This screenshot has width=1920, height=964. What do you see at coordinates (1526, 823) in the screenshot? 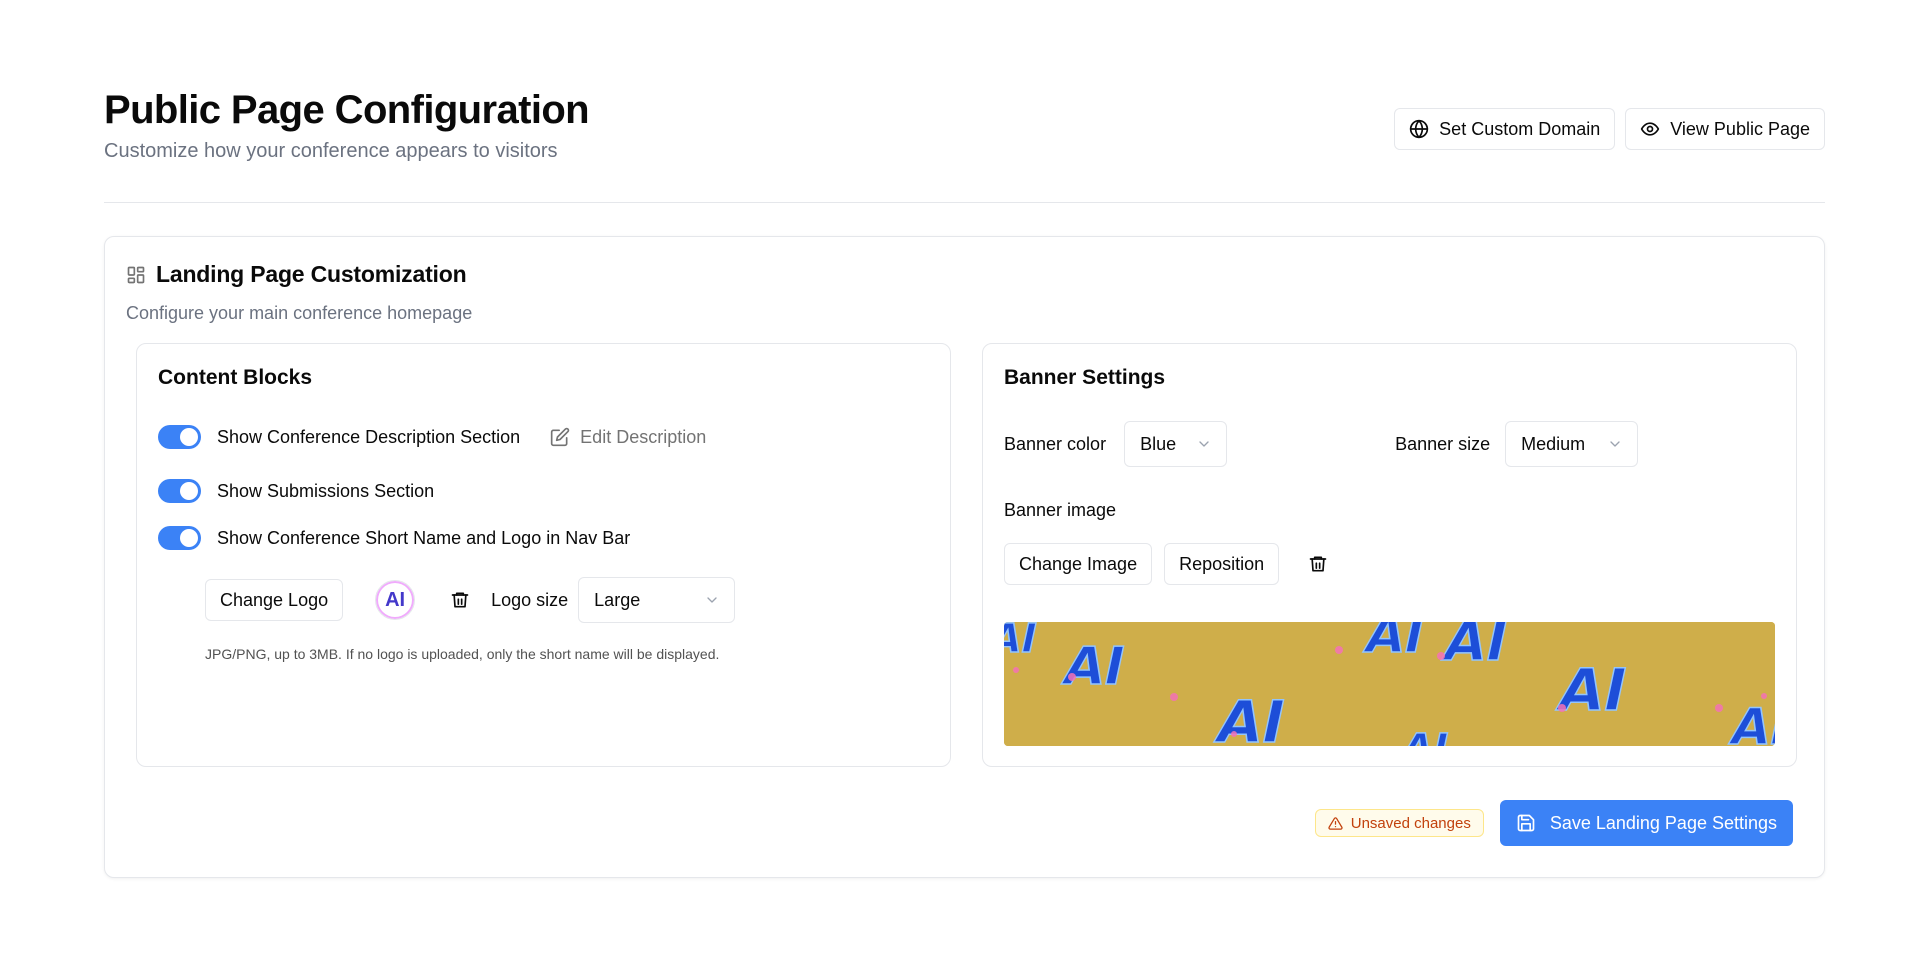
I see `save-icon` at bounding box center [1526, 823].